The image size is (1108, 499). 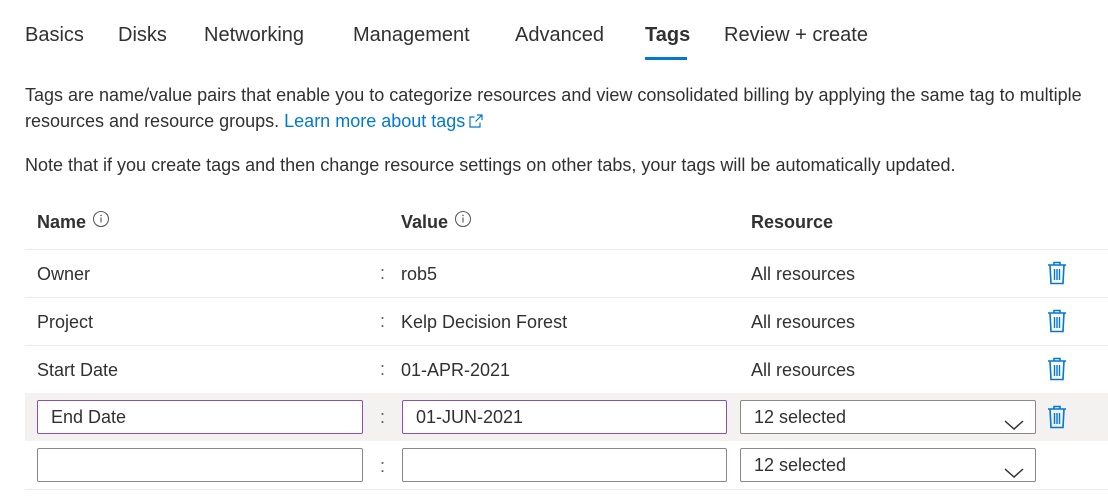 I want to click on tab-review-create: Review + create, so click(x=796, y=35).